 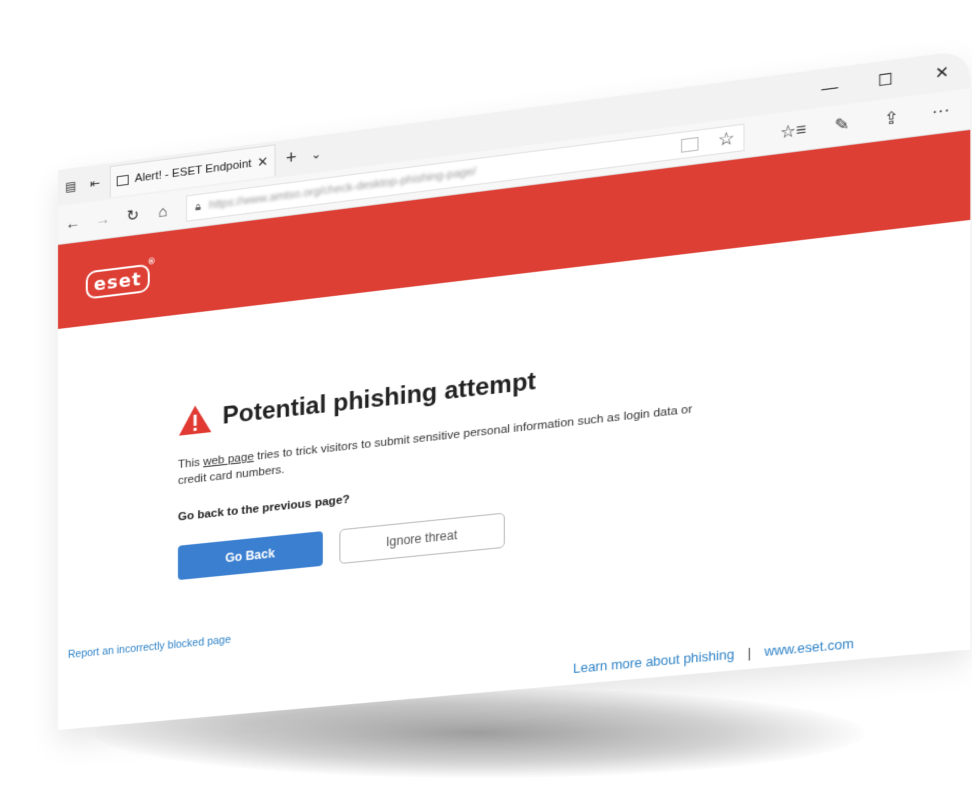 I want to click on favorite-star-icon: ☆, so click(x=726, y=139).